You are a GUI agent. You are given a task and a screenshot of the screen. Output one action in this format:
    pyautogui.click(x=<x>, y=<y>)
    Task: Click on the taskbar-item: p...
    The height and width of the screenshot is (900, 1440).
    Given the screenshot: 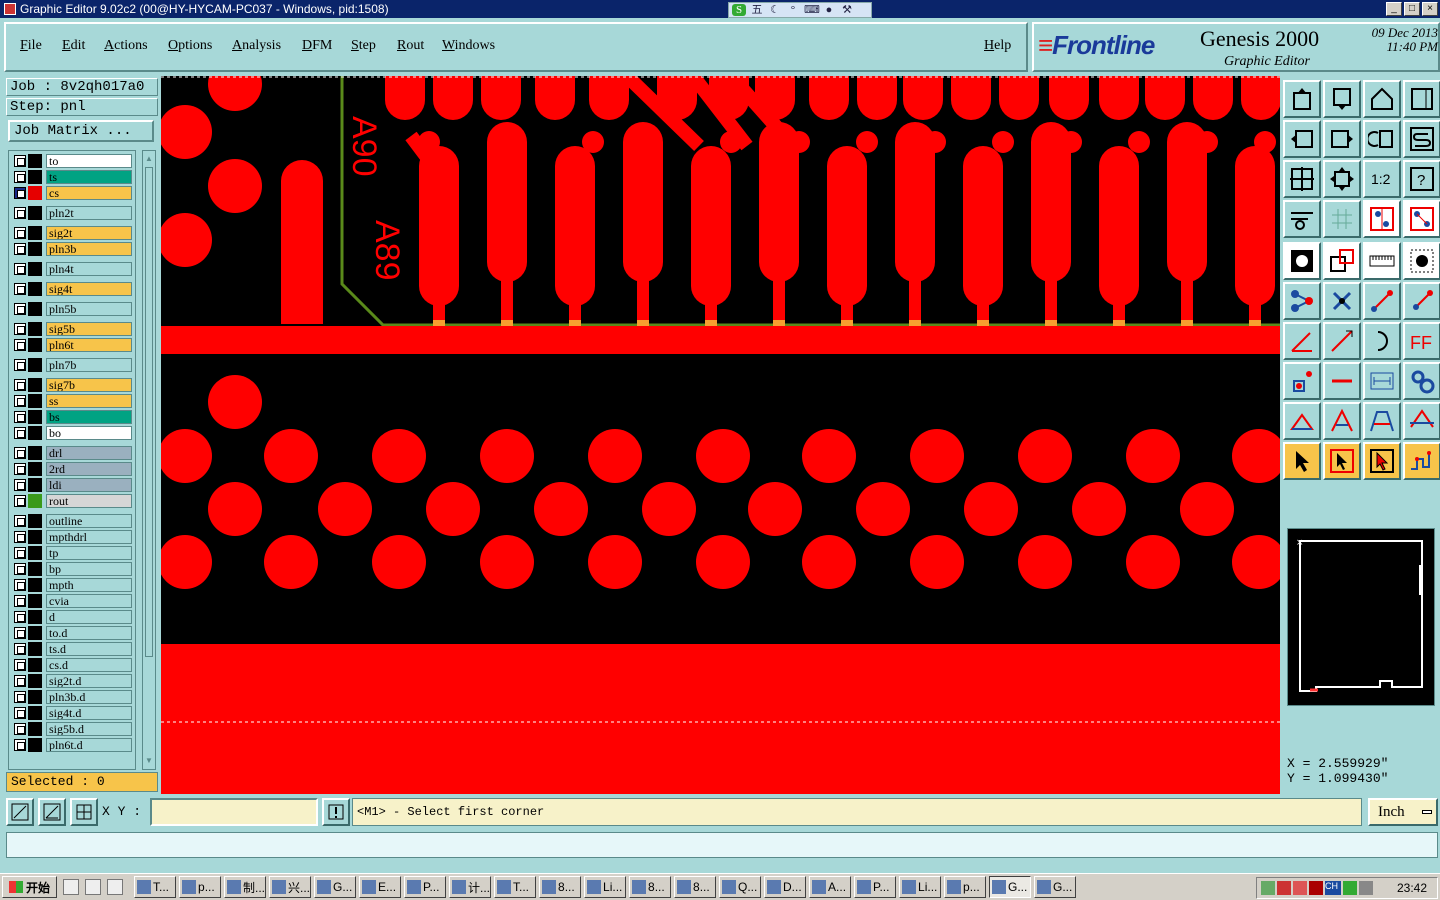 What is the action you would take?
    pyautogui.click(x=965, y=887)
    